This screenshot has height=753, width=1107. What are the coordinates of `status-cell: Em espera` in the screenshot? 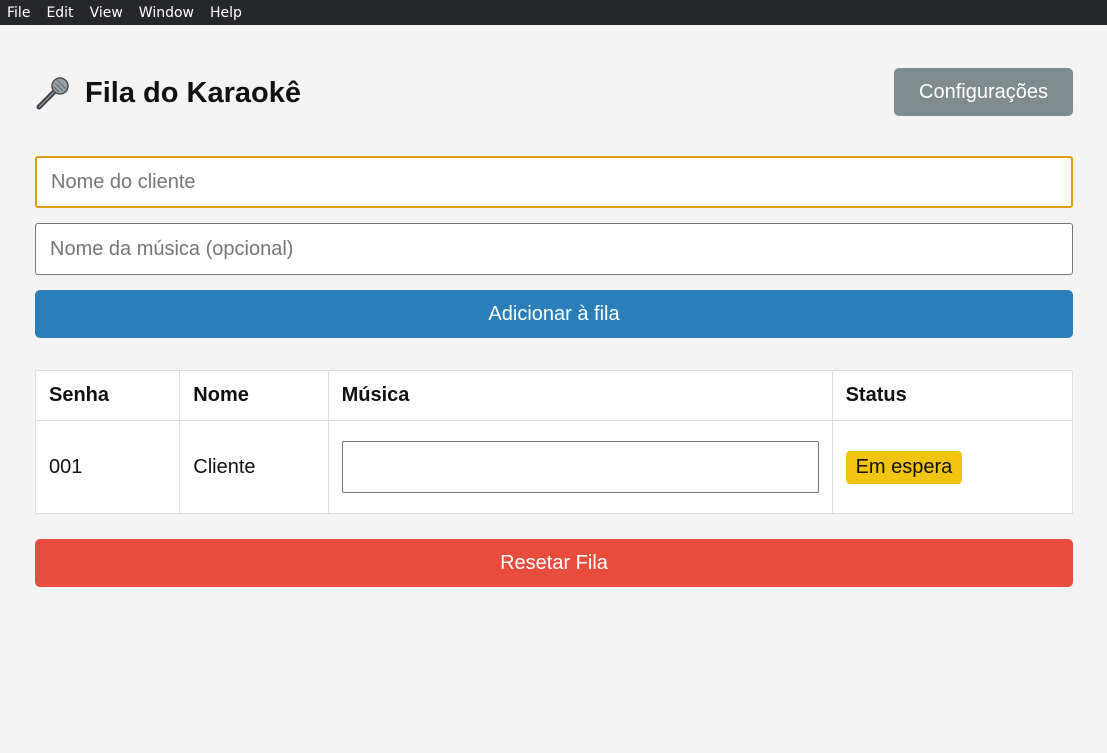 It's located at (952, 467).